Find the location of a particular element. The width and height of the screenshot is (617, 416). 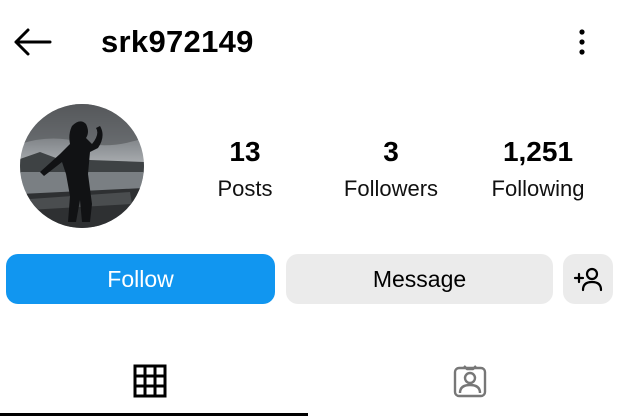

follow-button: Follow is located at coordinates (140, 279).